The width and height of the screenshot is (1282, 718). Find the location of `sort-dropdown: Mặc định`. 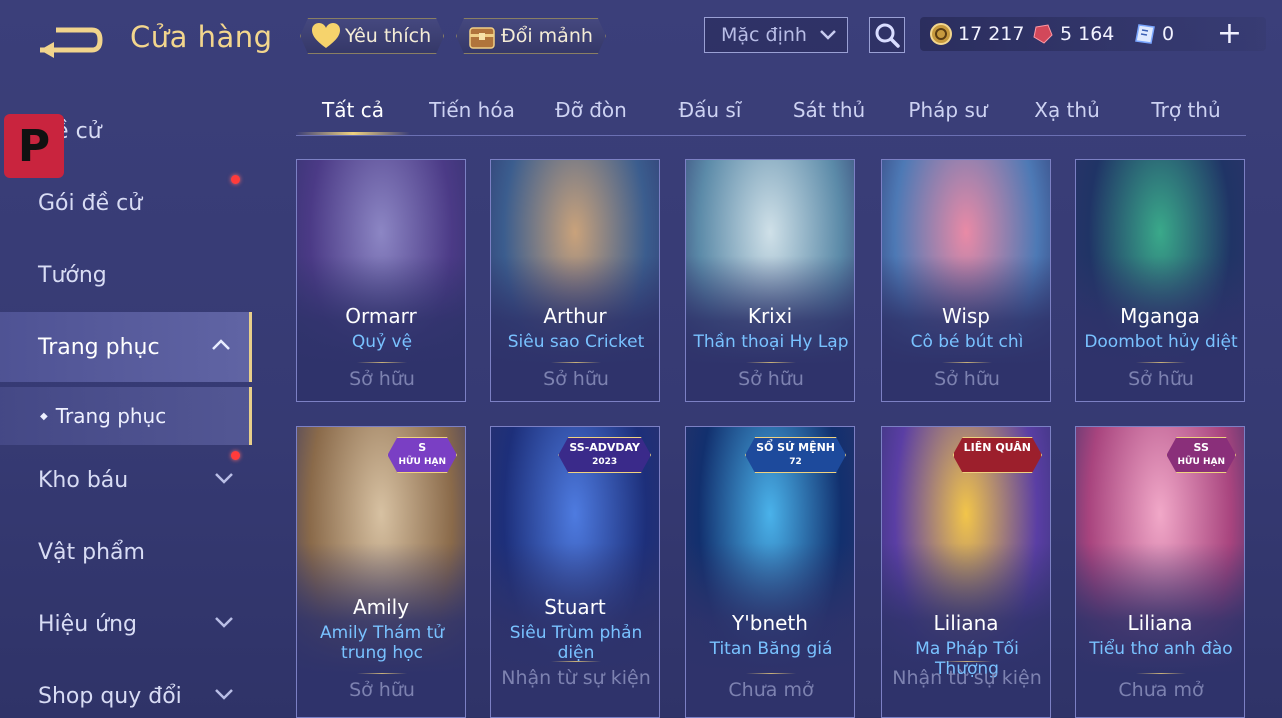

sort-dropdown: Mặc định is located at coordinates (776, 35).